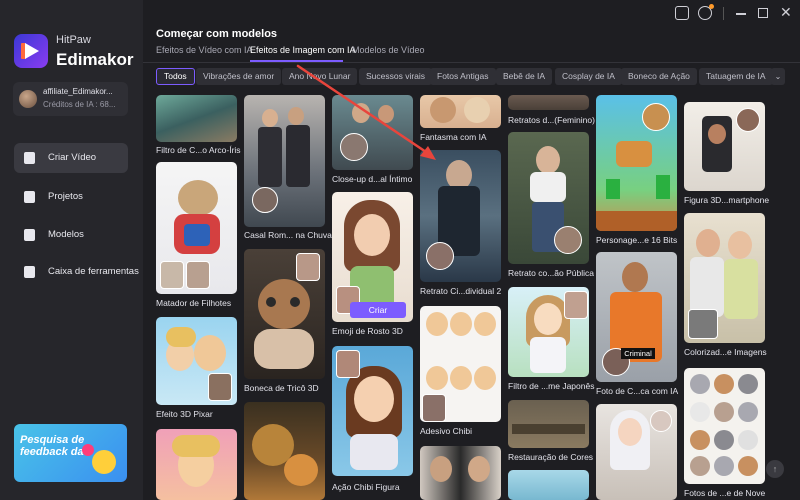 The height and width of the screenshot is (500, 800). What do you see at coordinates (723, 13) in the screenshot?
I see `window-separator` at bounding box center [723, 13].